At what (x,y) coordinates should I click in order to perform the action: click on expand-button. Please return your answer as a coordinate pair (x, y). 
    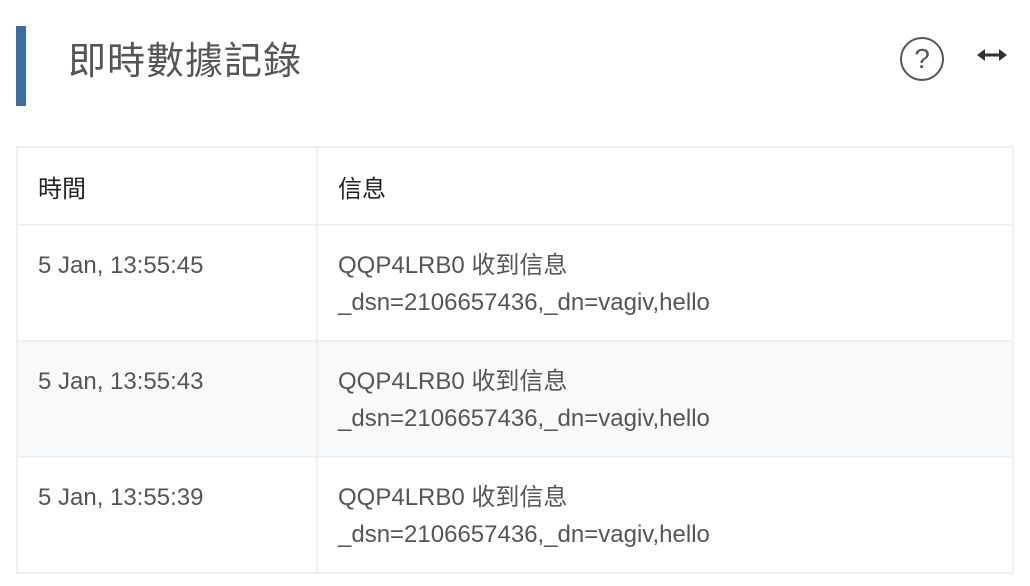
    Looking at the image, I should click on (992, 55).